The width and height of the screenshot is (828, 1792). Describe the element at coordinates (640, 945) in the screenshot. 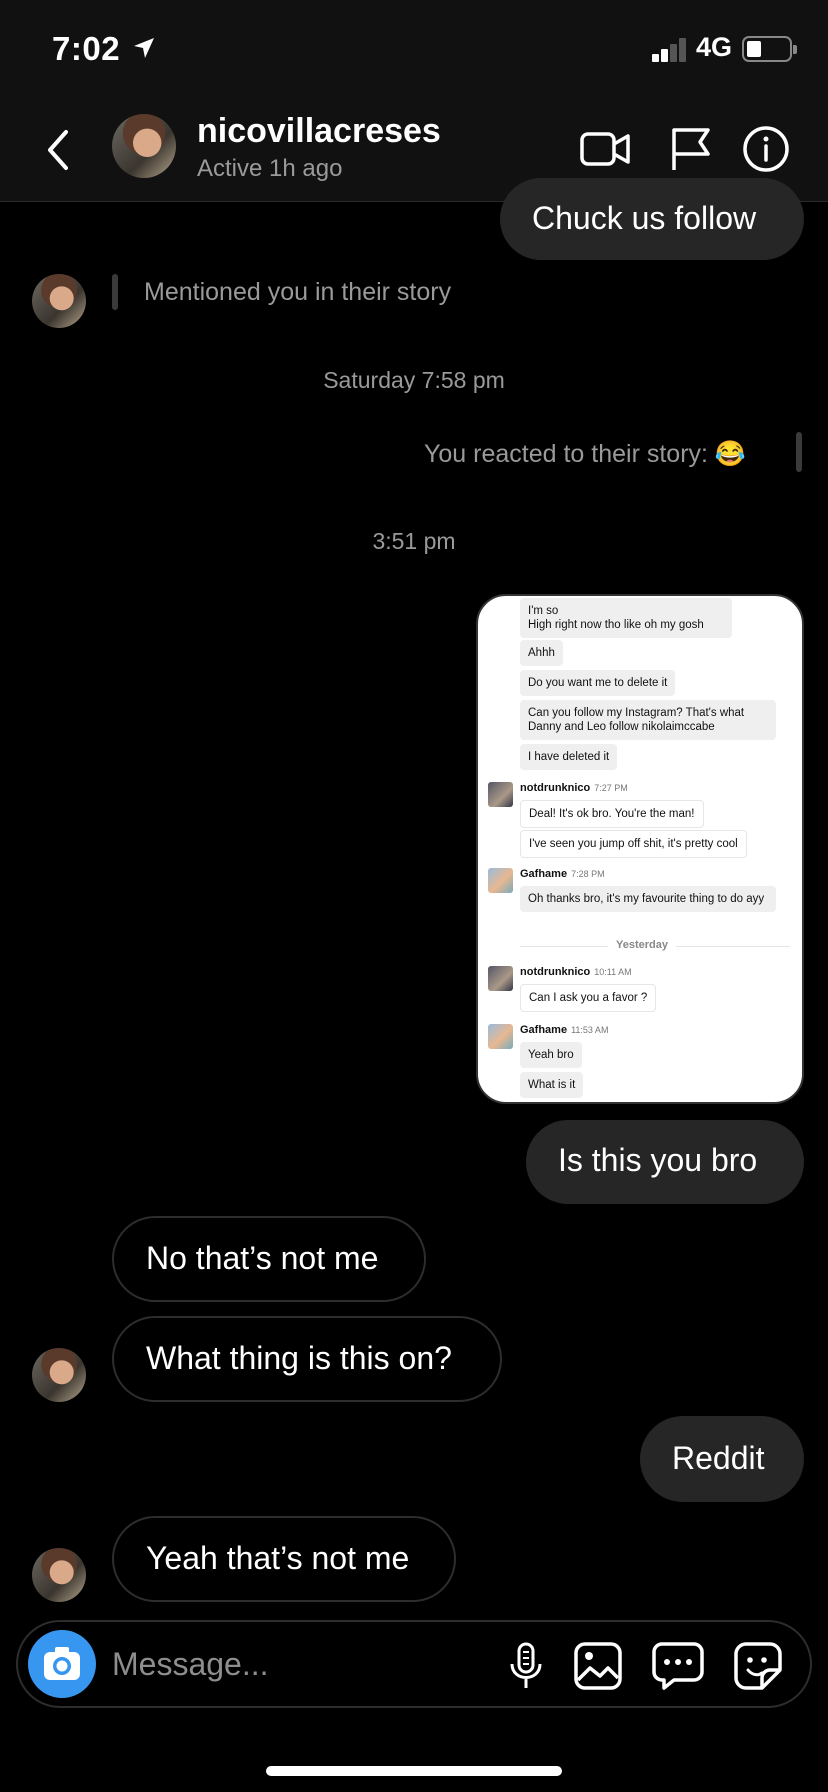

I see `screenshot-day-divider: Yesterday` at that location.